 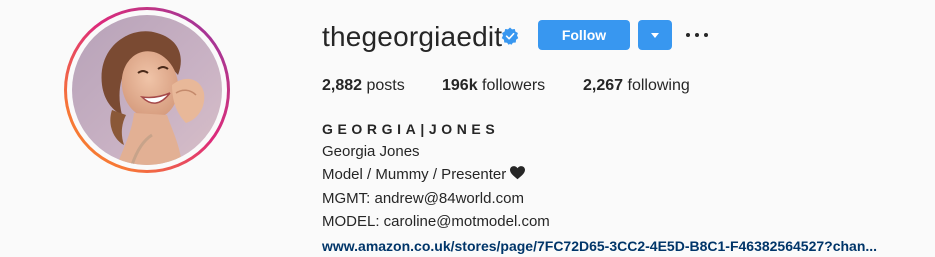 I want to click on suggested-accounts-button, so click(x=655, y=35).